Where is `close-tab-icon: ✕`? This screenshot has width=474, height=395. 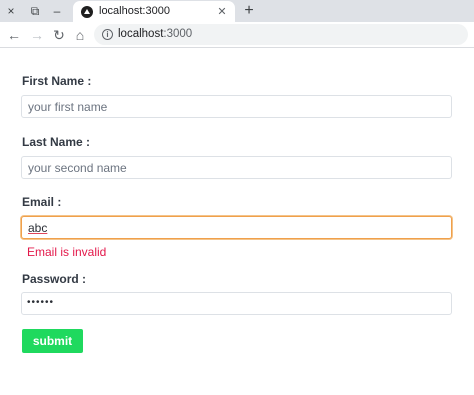 close-tab-icon: ✕ is located at coordinates (222, 11).